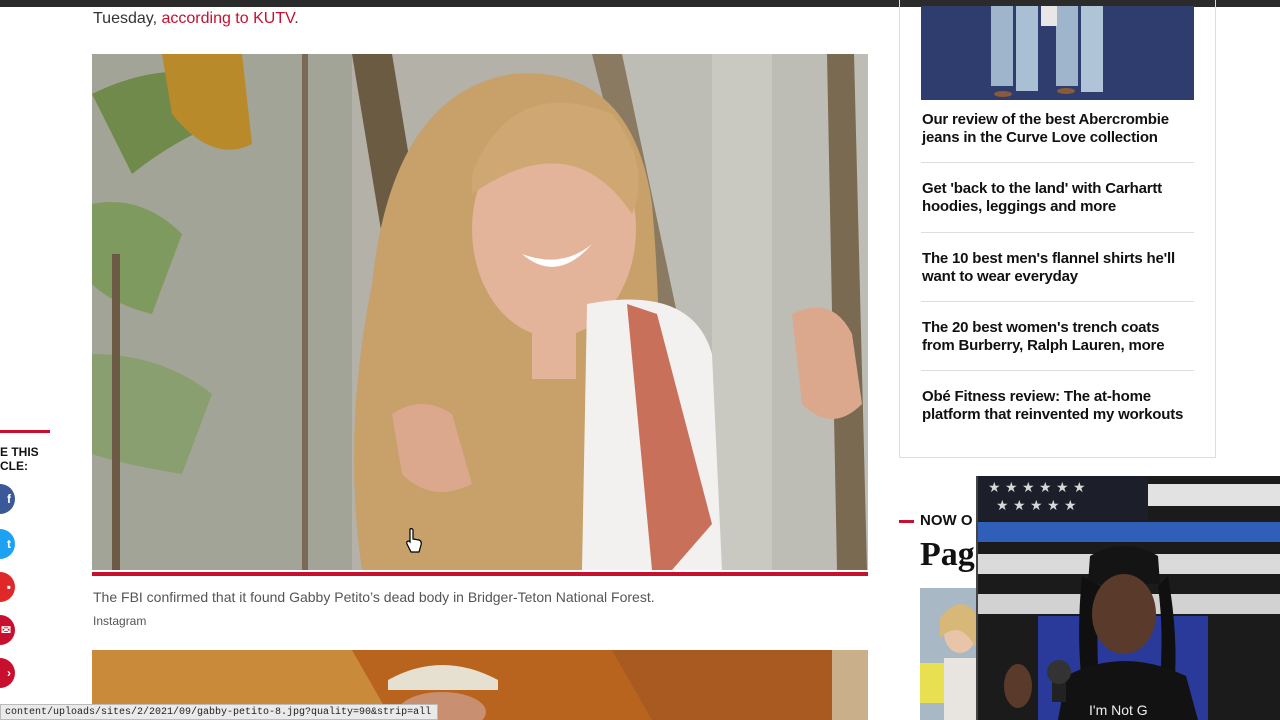 The width and height of the screenshot is (1280, 720). Describe the element at coordinates (480, 574) in the screenshot. I see `hero-underline` at that location.